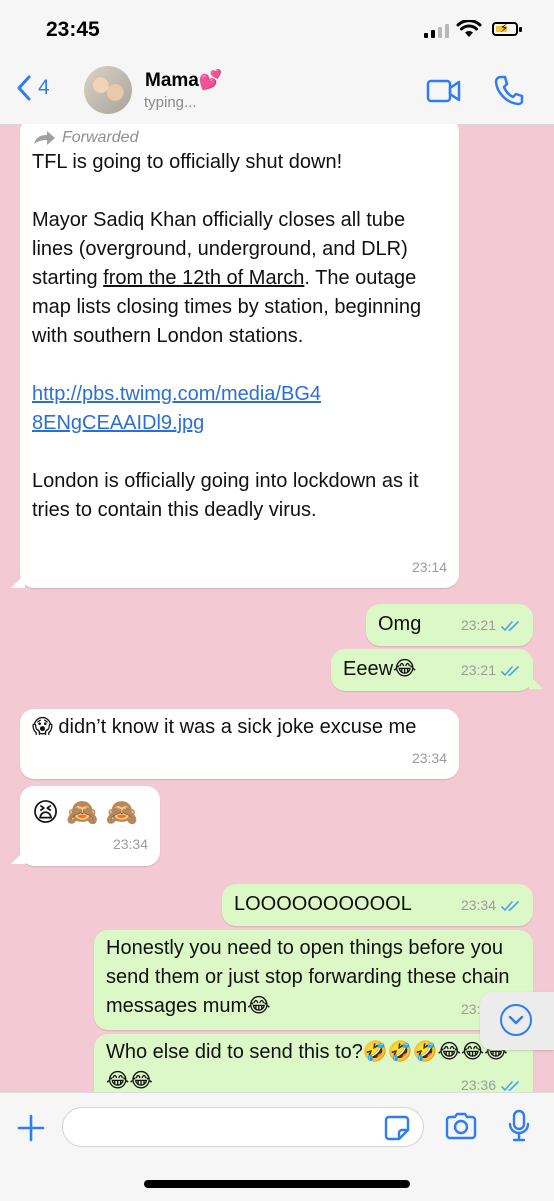 This screenshot has height=1201, width=554. I want to click on battery-icon: ⚡, so click(505, 28).